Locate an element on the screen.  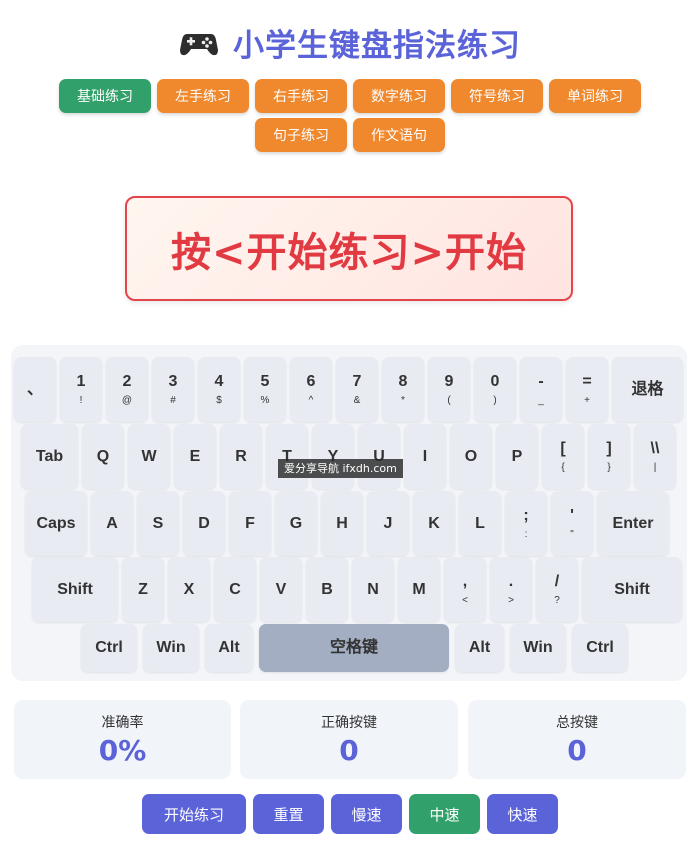
key-6: 6 ^ is located at coordinates (311, 389).